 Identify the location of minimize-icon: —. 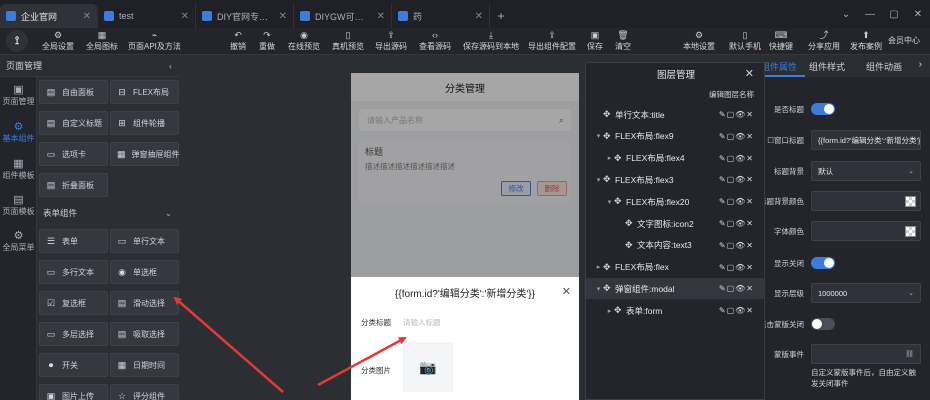
(870, 14).